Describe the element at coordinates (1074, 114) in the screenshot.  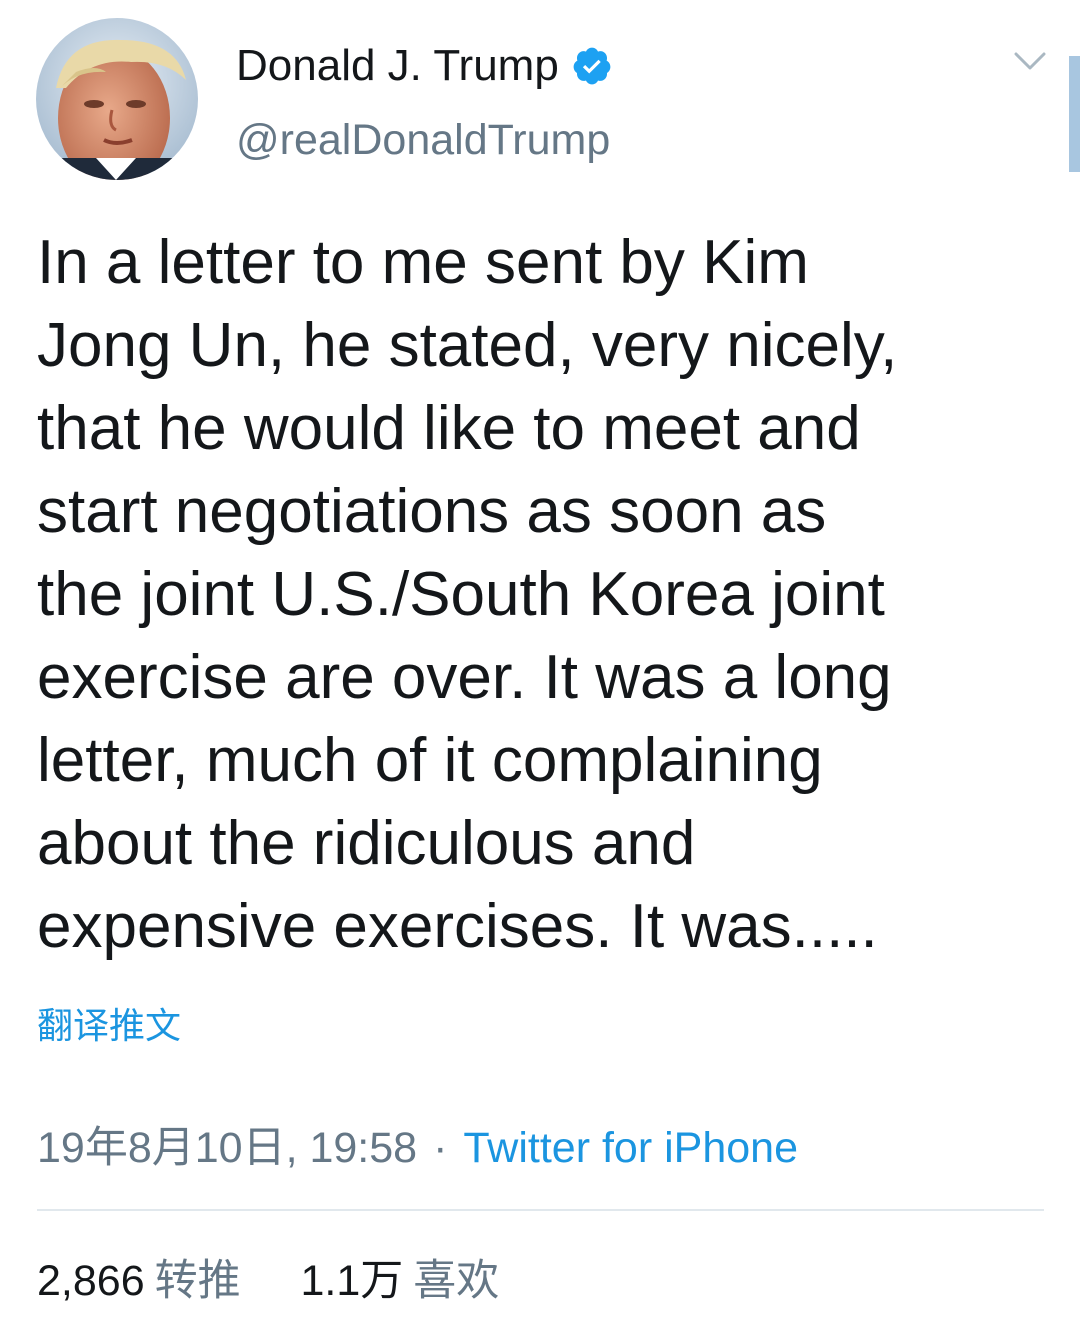
I see `scrollbar` at that location.